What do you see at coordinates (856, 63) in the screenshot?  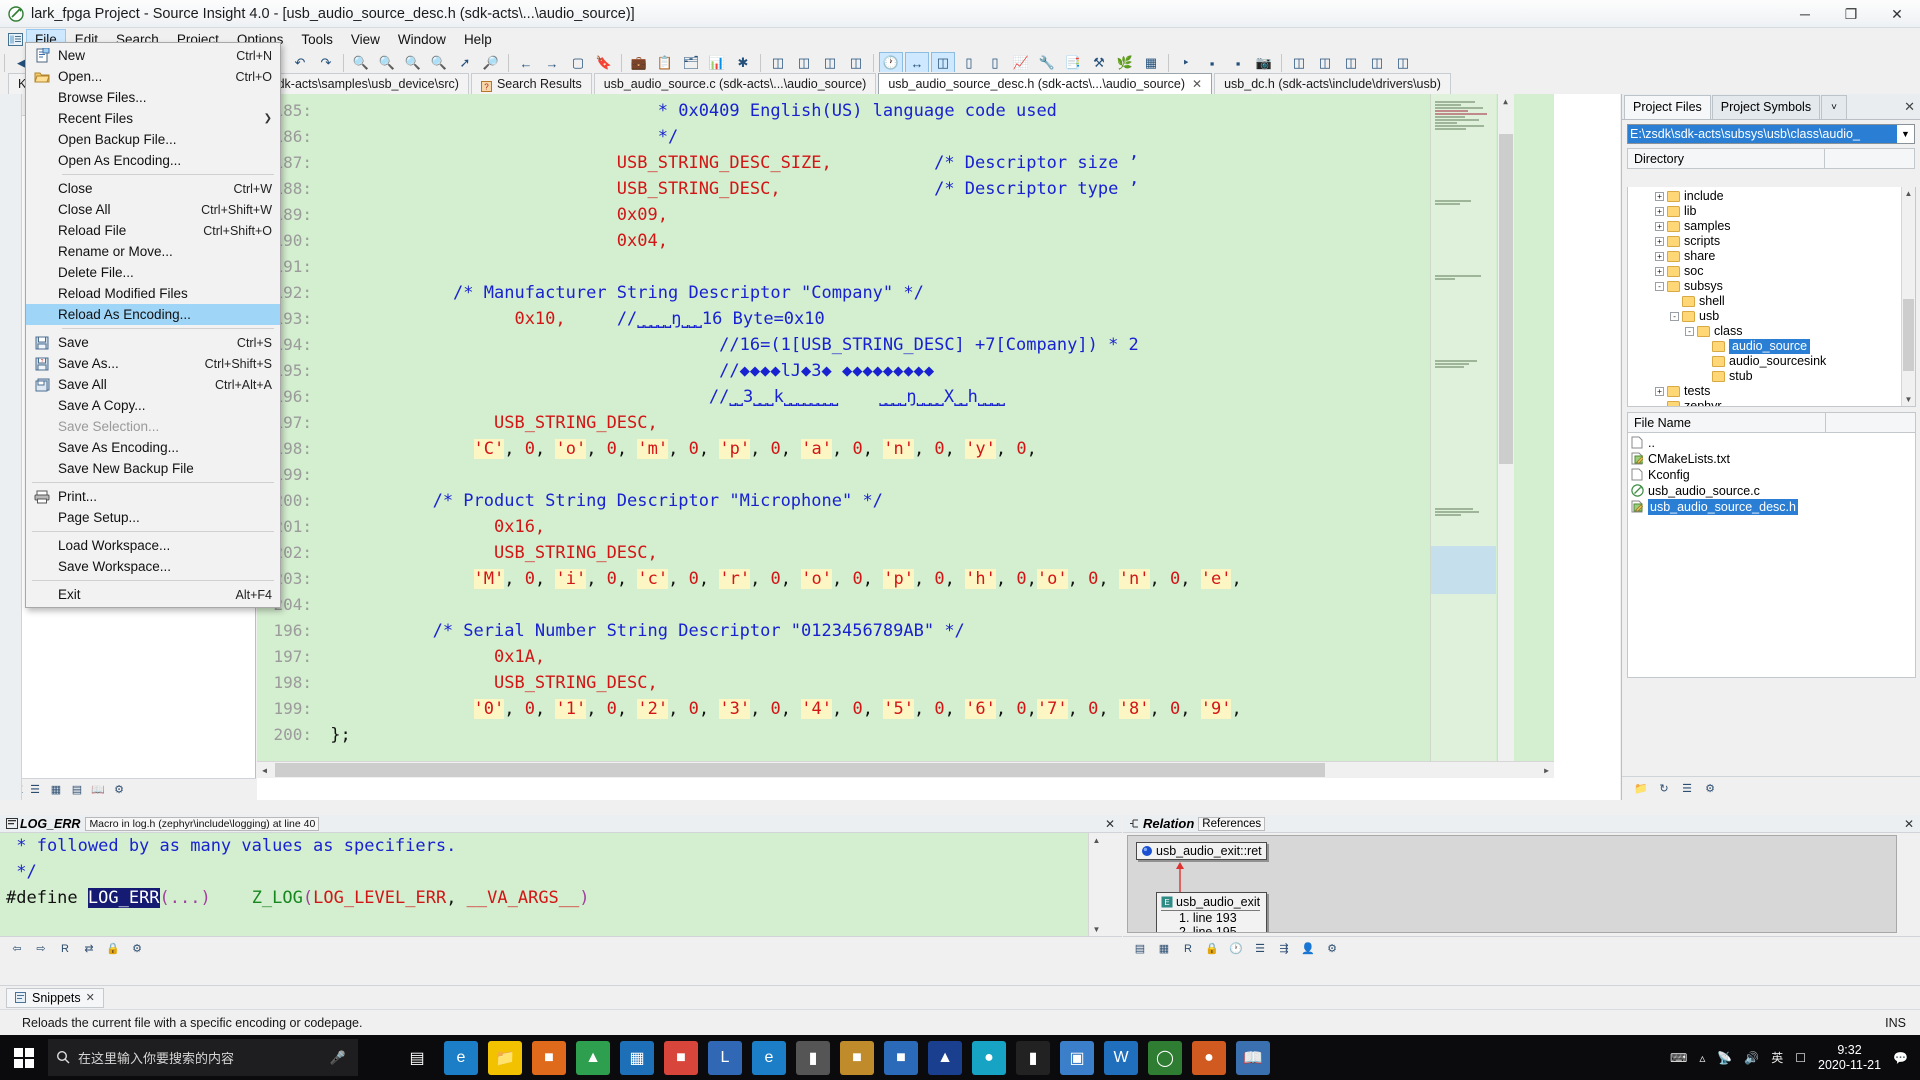 I see `panel-full-icon: ◫` at bounding box center [856, 63].